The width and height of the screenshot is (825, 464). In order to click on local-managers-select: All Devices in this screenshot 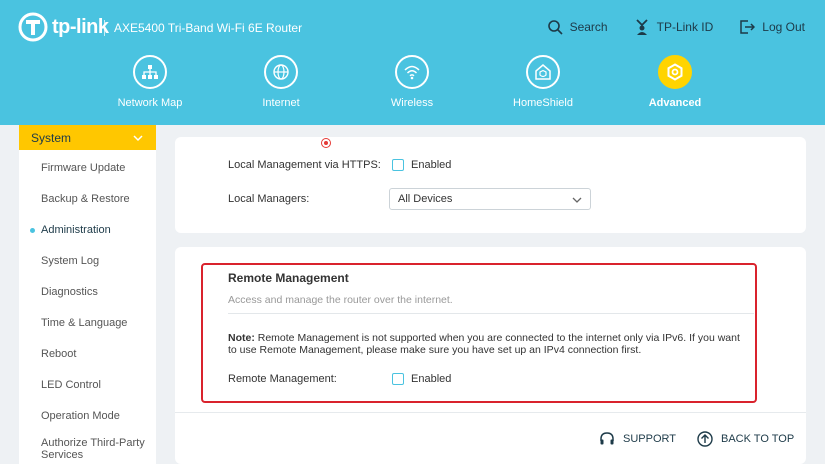, I will do `click(490, 199)`.